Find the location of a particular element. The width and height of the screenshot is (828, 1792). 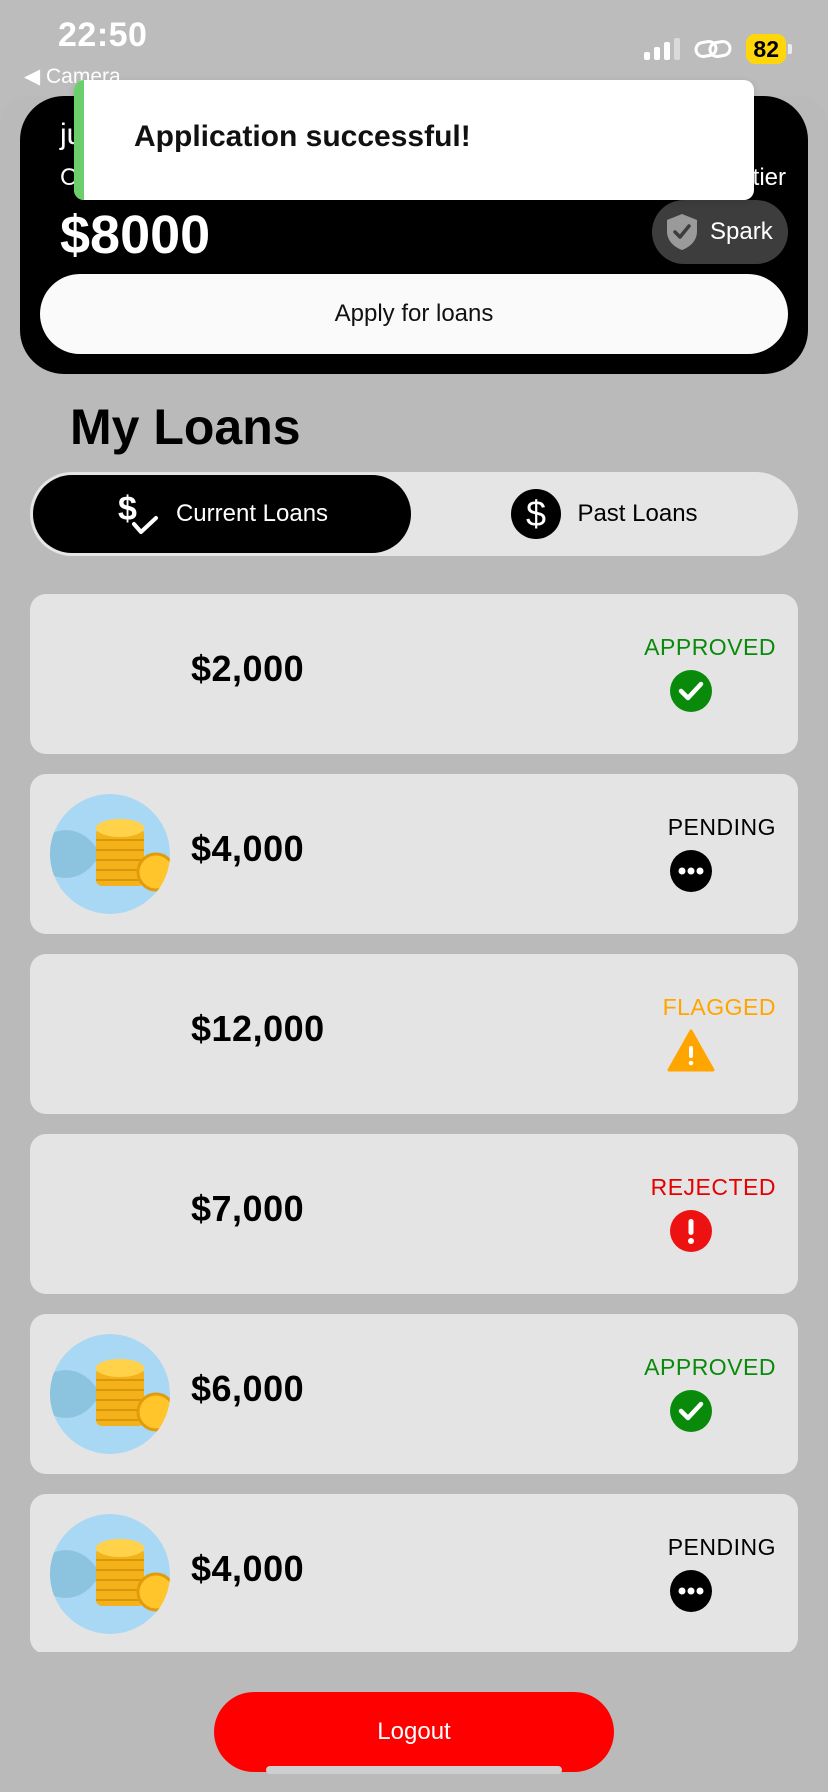

loan-status-text: REJECTED is located at coordinates (713, 1187).